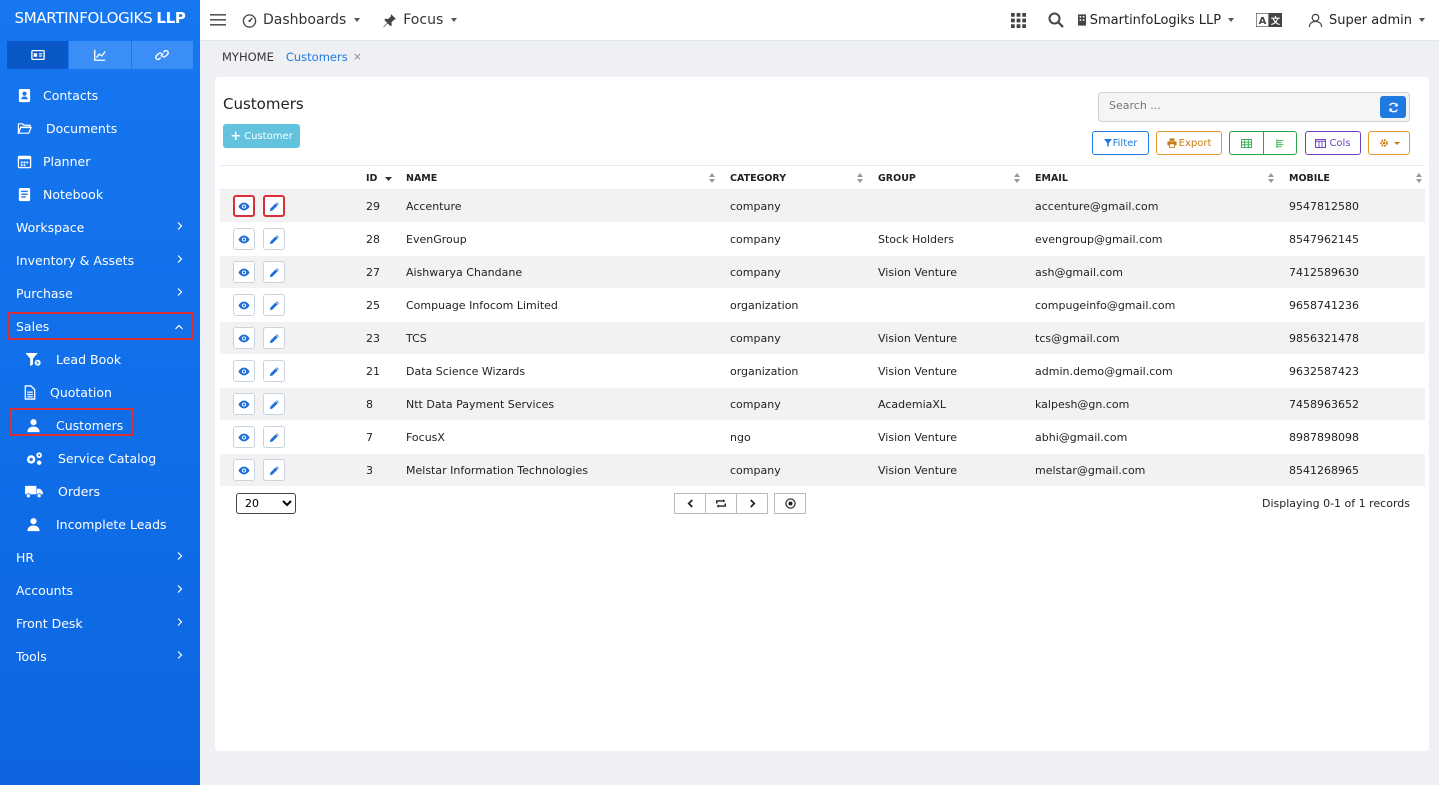 The height and width of the screenshot is (785, 1439). I want to click on cell-id: 8, so click(369, 404).